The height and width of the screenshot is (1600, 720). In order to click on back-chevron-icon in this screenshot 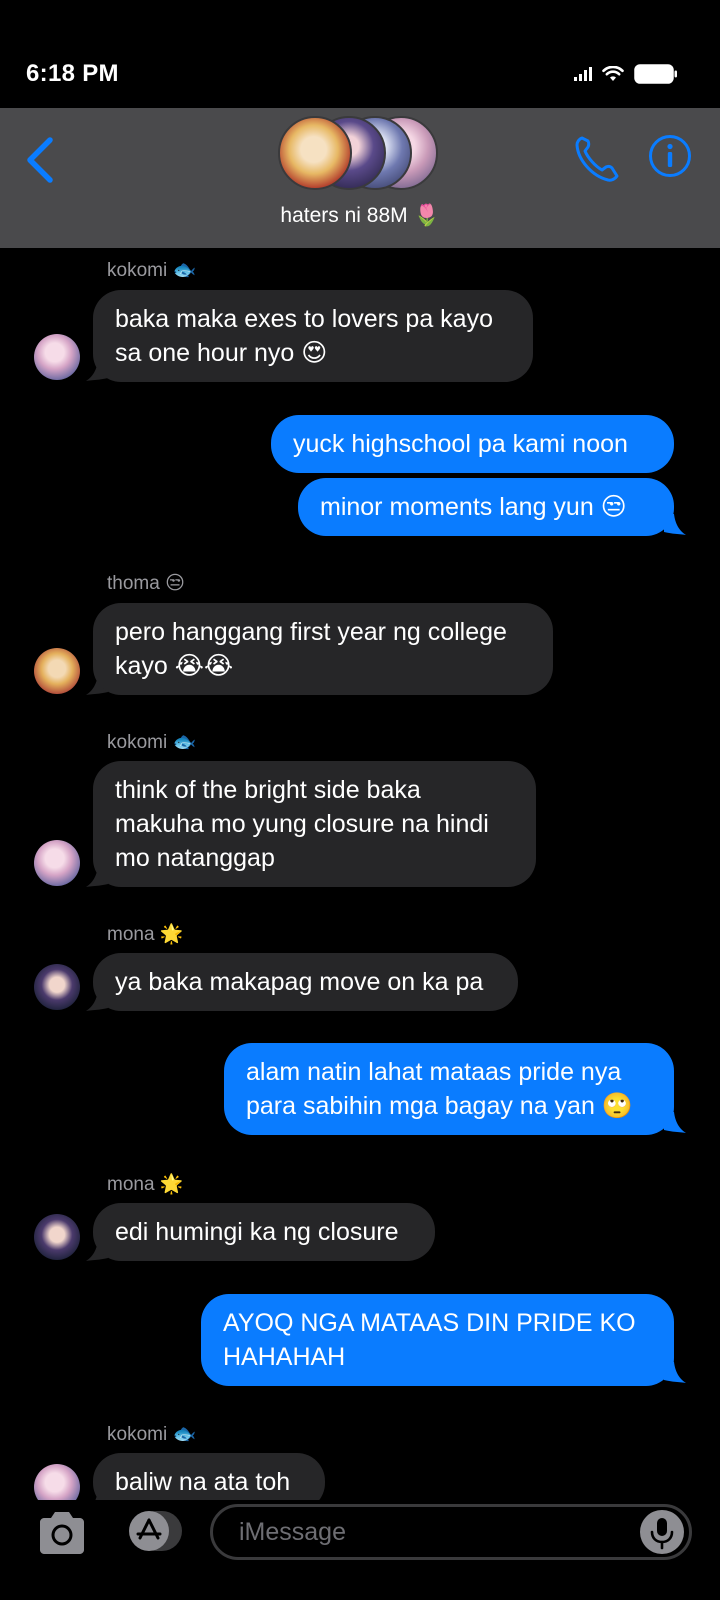, I will do `click(40, 160)`.